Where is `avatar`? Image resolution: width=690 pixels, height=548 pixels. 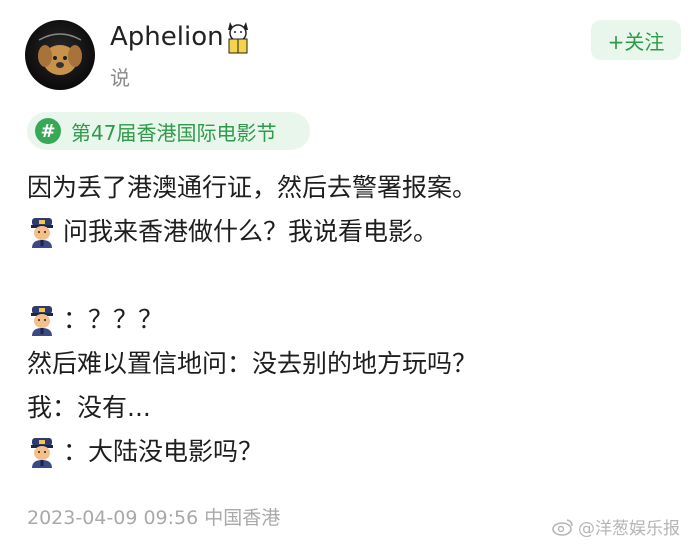 avatar is located at coordinates (60, 55).